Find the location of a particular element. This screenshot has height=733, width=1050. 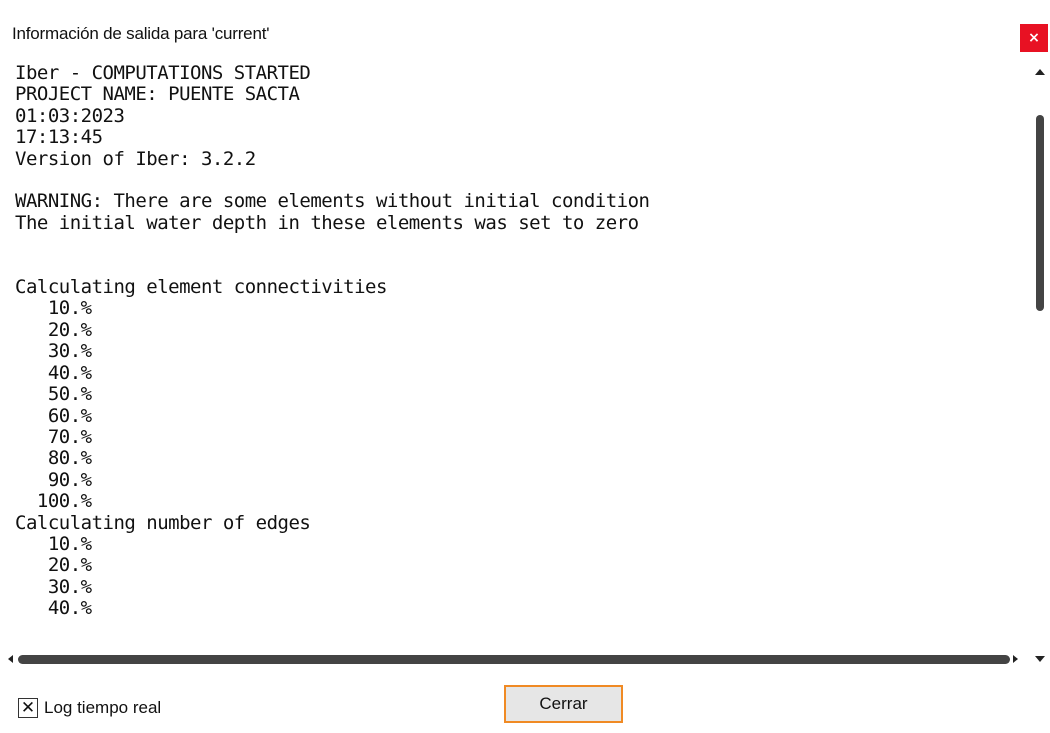

realtime-log-checkbox: ✕ is located at coordinates (28, 708).